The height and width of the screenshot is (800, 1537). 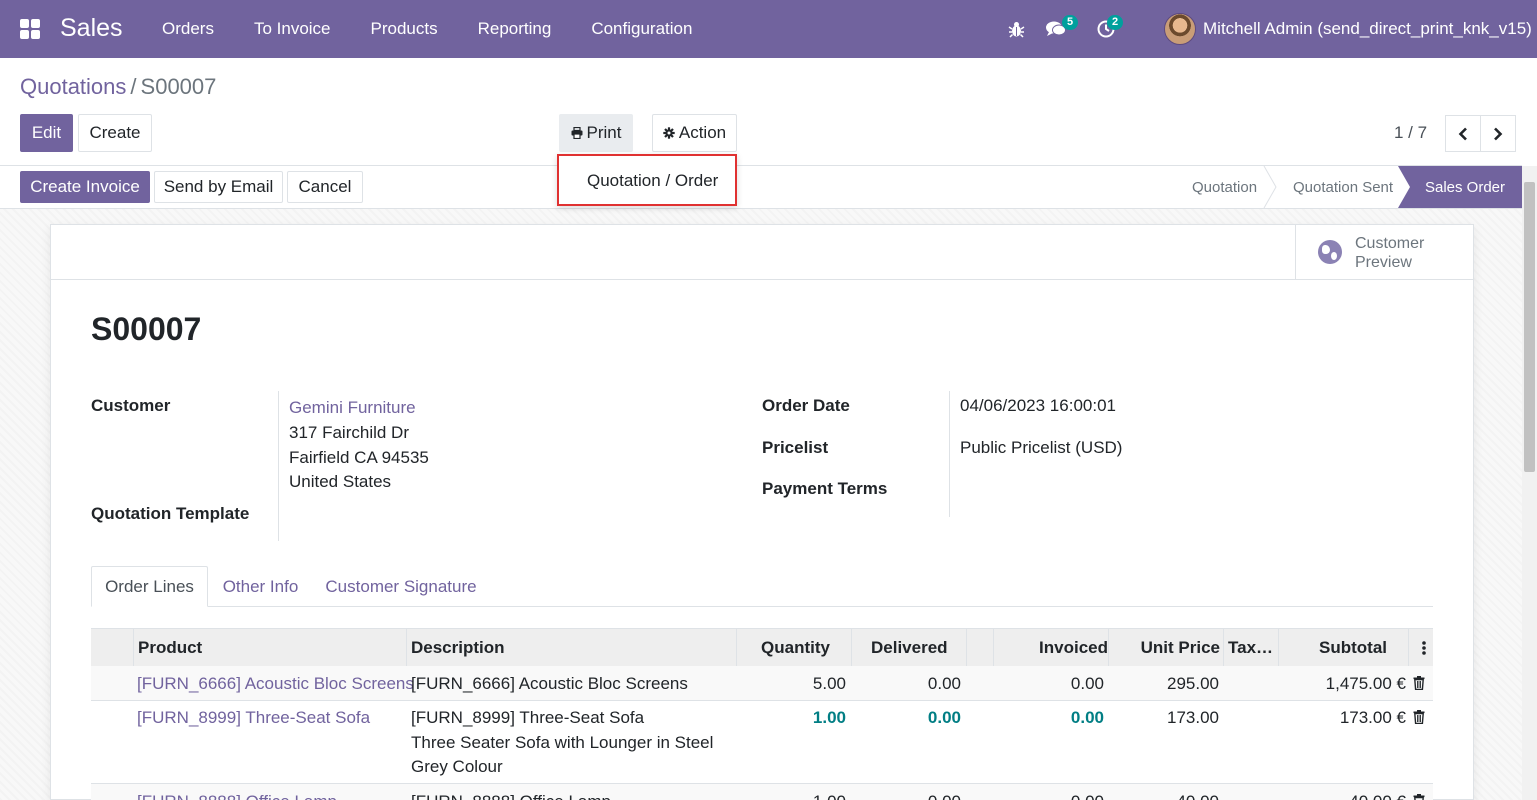 What do you see at coordinates (260, 586) in the screenshot?
I see `tab-other-info: Other Info` at bounding box center [260, 586].